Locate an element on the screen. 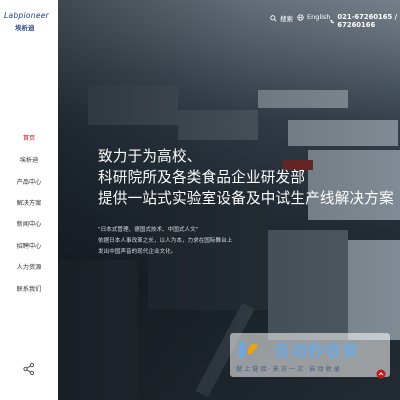  watermark-logo-icon is located at coordinates (248, 350).